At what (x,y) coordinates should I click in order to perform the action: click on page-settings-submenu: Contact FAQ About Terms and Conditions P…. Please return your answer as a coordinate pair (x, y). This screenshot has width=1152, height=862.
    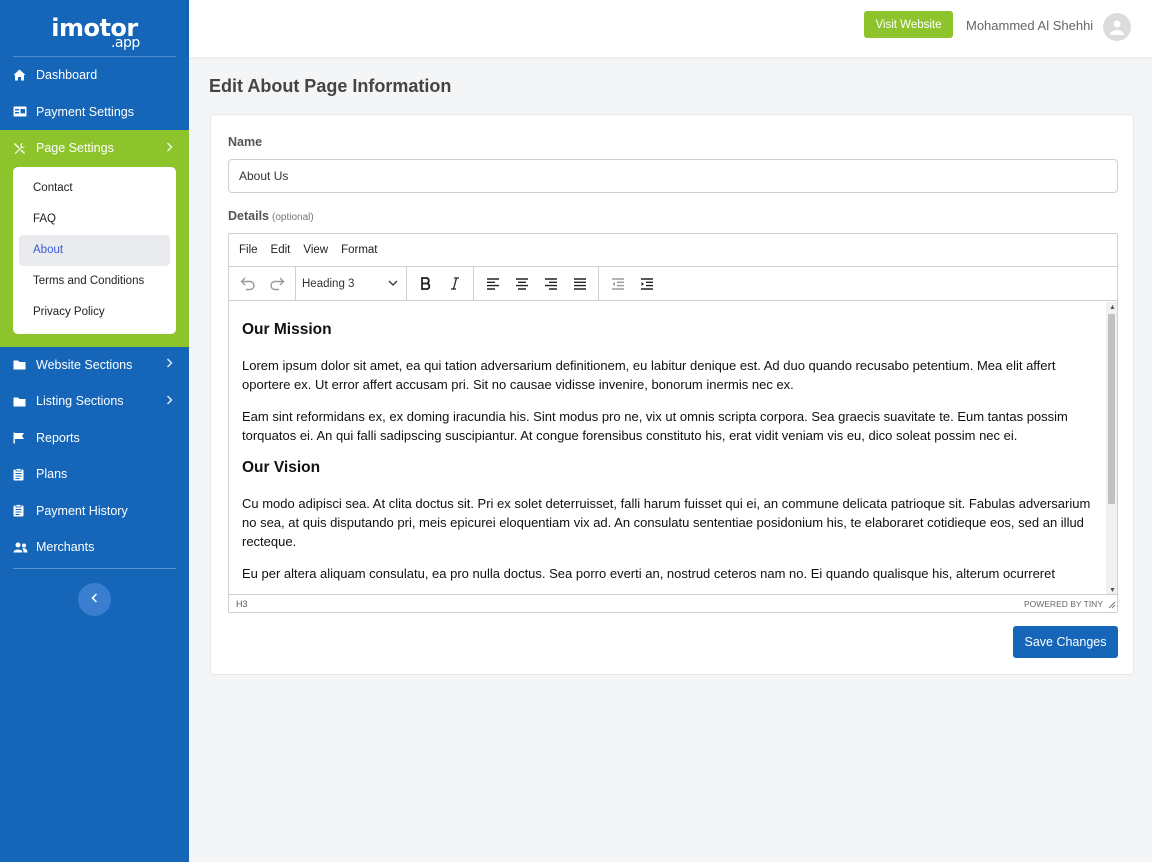
    Looking at the image, I should click on (94, 250).